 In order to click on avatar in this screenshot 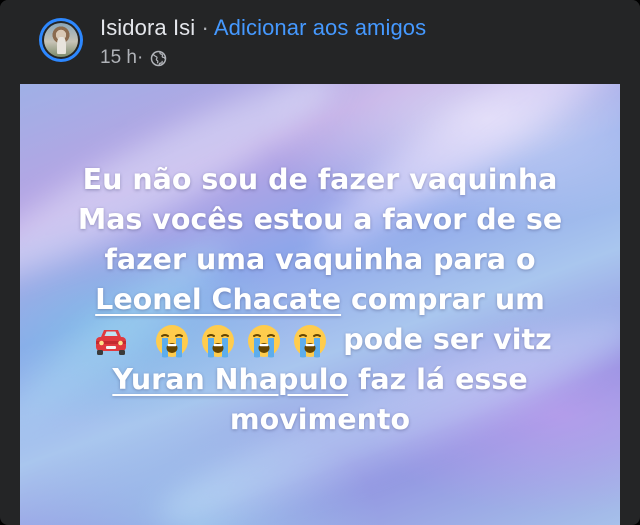, I will do `click(61, 40)`.